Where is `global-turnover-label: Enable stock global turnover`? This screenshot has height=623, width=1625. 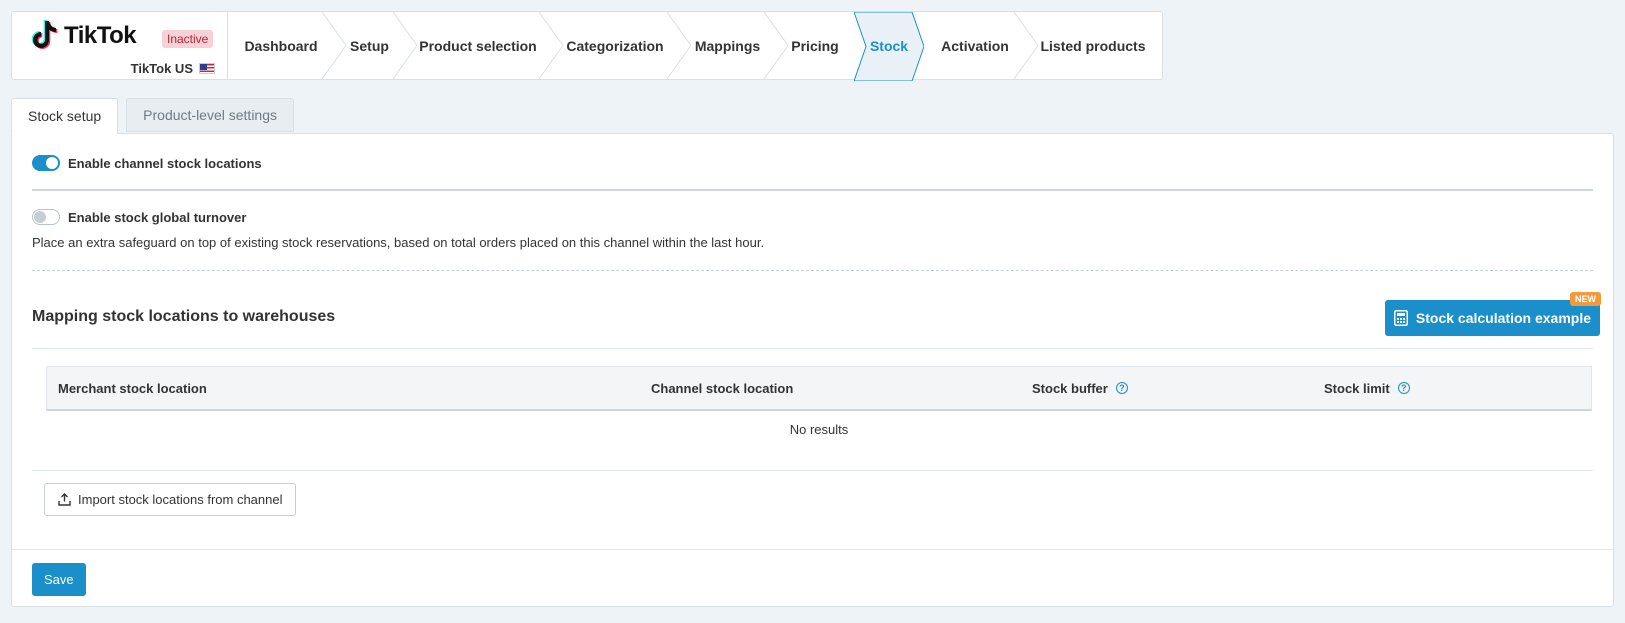
global-turnover-label: Enable stock global turnover is located at coordinates (157, 217).